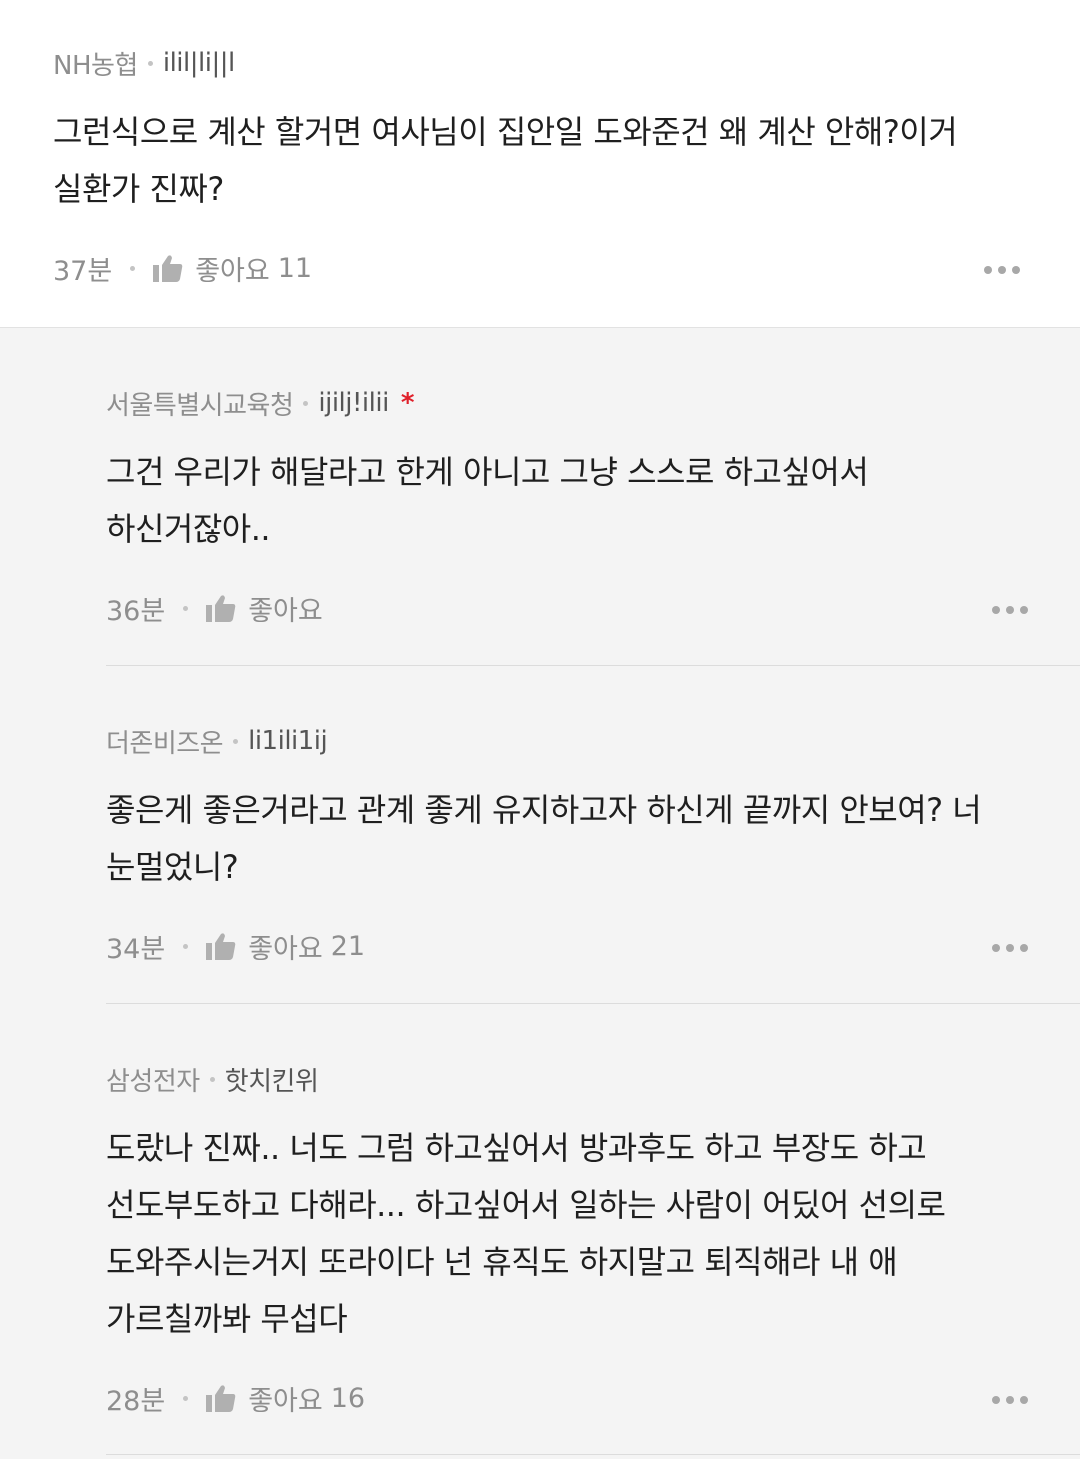 The height and width of the screenshot is (1459, 1080). What do you see at coordinates (567, 741) in the screenshot?
I see `comment-meta: 더존비즈온 li1ili1ij` at bounding box center [567, 741].